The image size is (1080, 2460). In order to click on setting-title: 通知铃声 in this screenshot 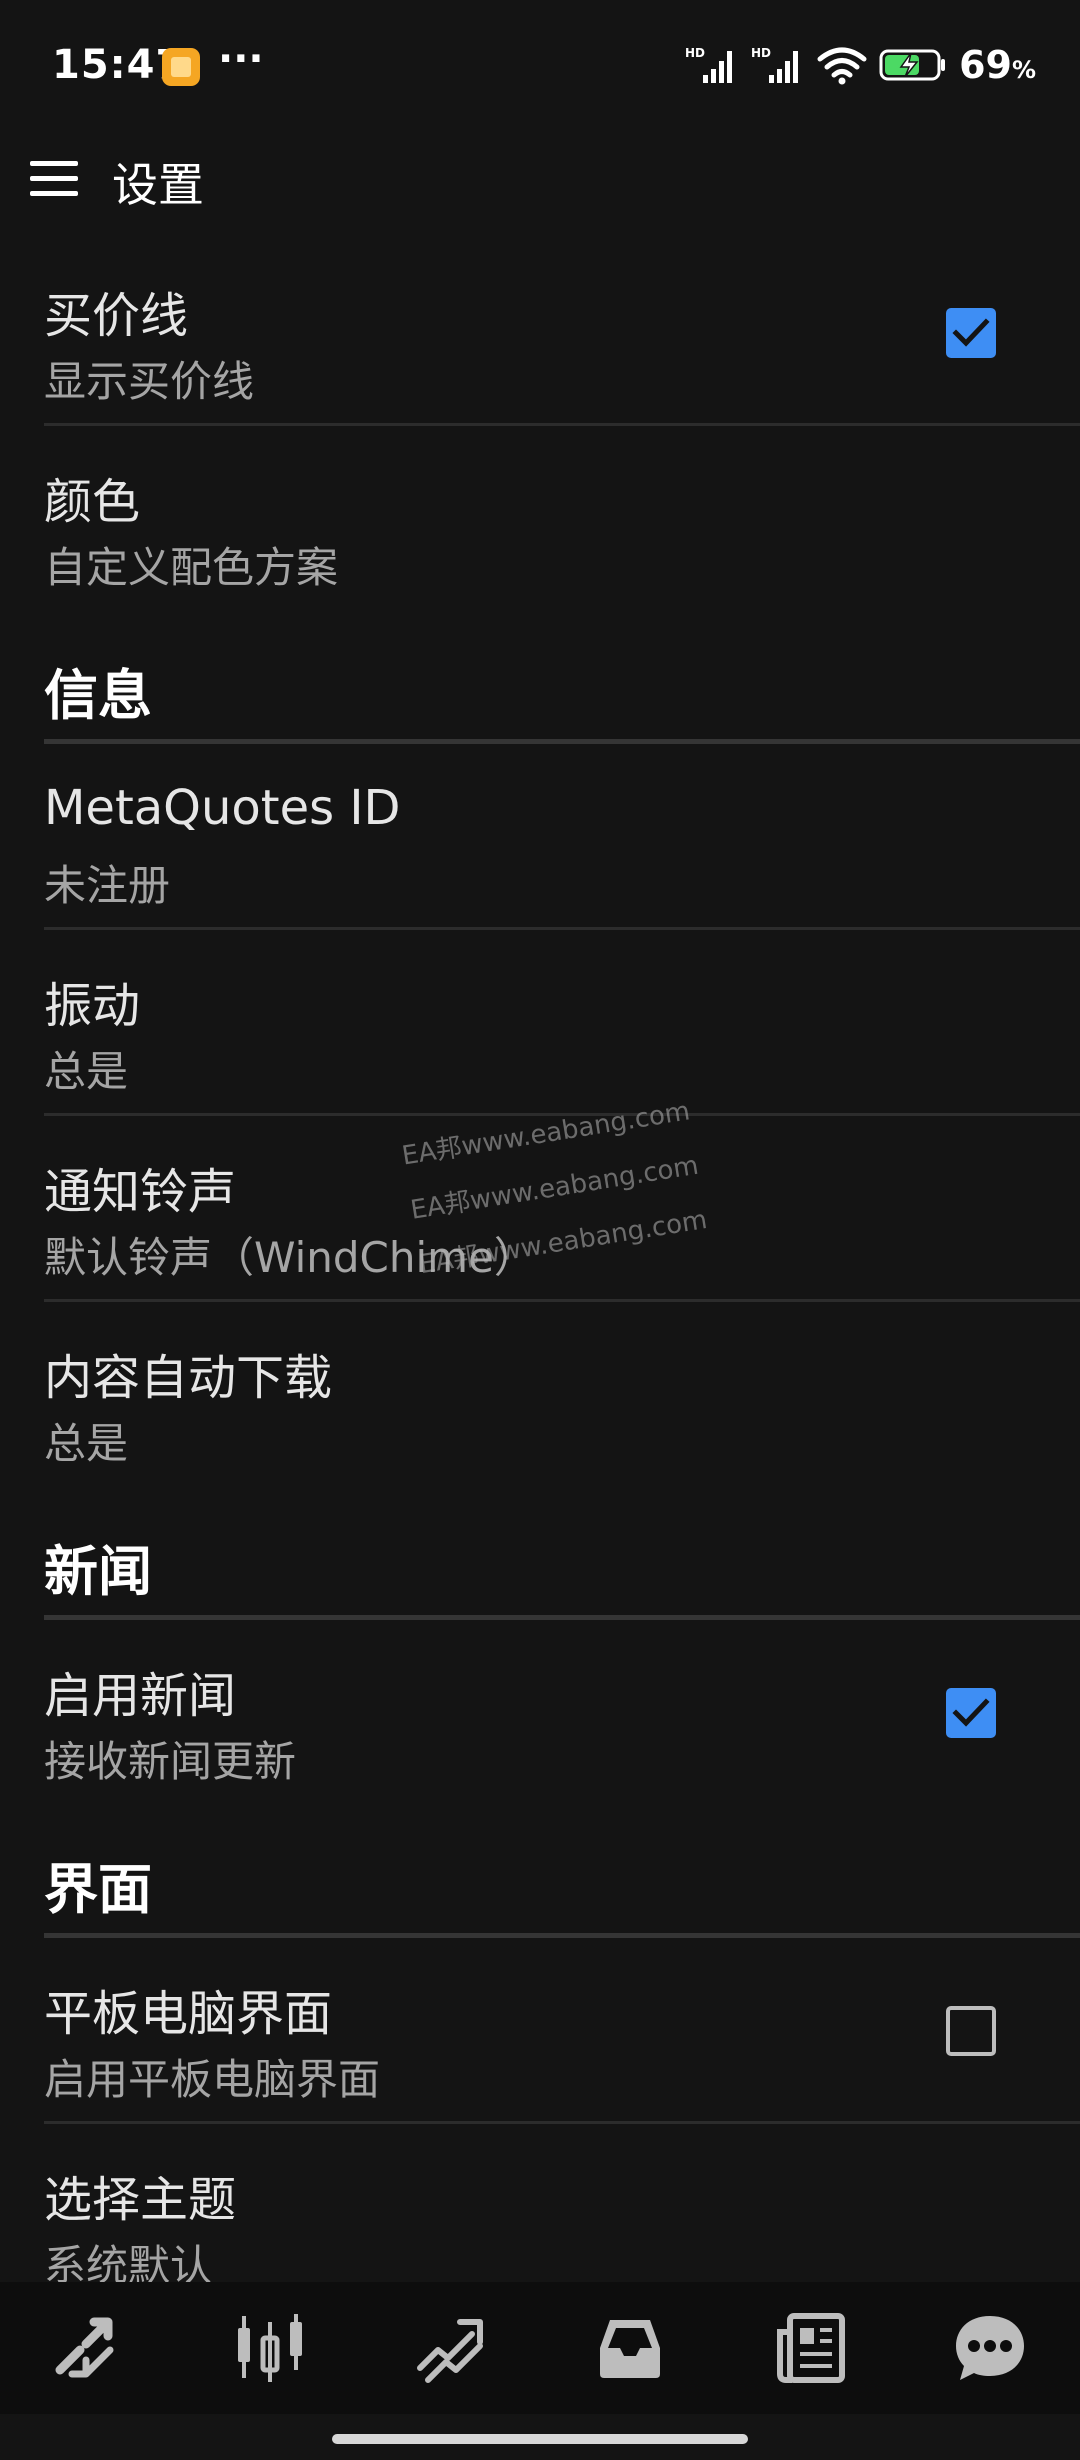, I will do `click(140, 1192)`.